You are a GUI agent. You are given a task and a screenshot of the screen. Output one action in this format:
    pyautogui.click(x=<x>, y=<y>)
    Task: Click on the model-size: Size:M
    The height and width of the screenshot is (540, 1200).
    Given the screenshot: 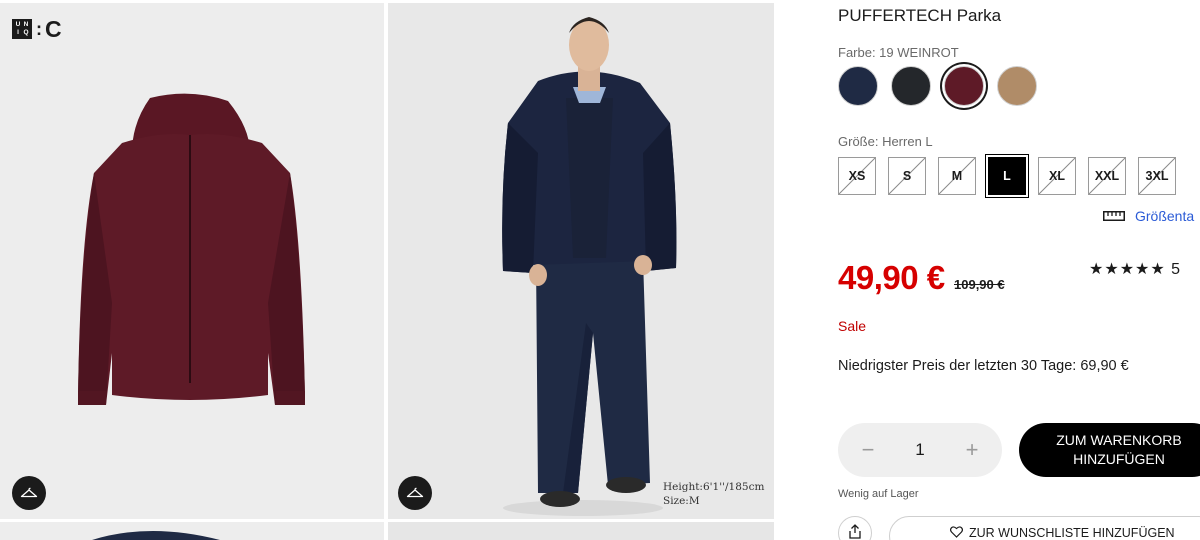 What is the action you would take?
    pyautogui.click(x=681, y=501)
    